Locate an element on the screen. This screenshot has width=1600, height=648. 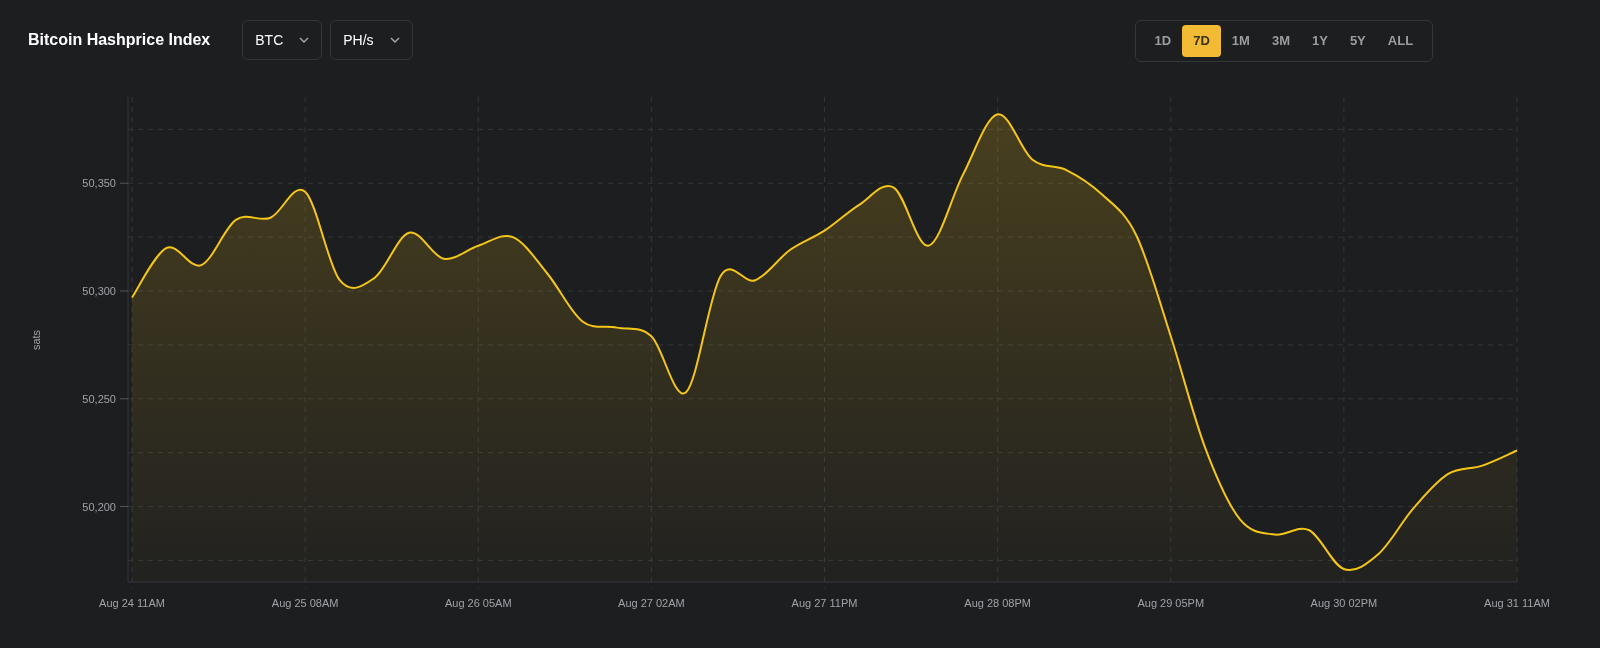
dropdown-button: PH/s is located at coordinates (371, 40).